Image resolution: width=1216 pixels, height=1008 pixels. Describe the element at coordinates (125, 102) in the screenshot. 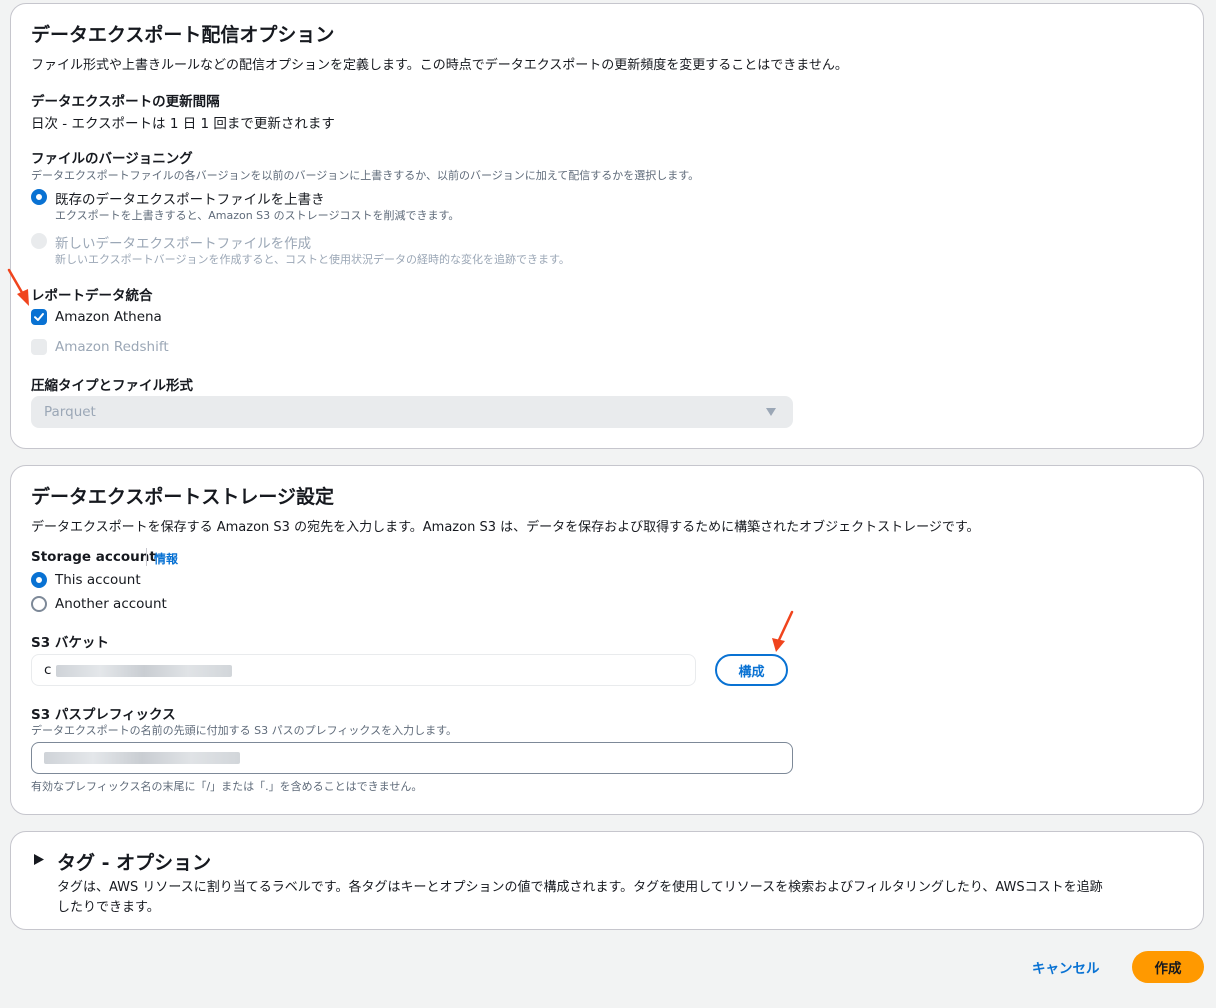

I see `frequency-label: データエクスポートの更新間隔` at that location.